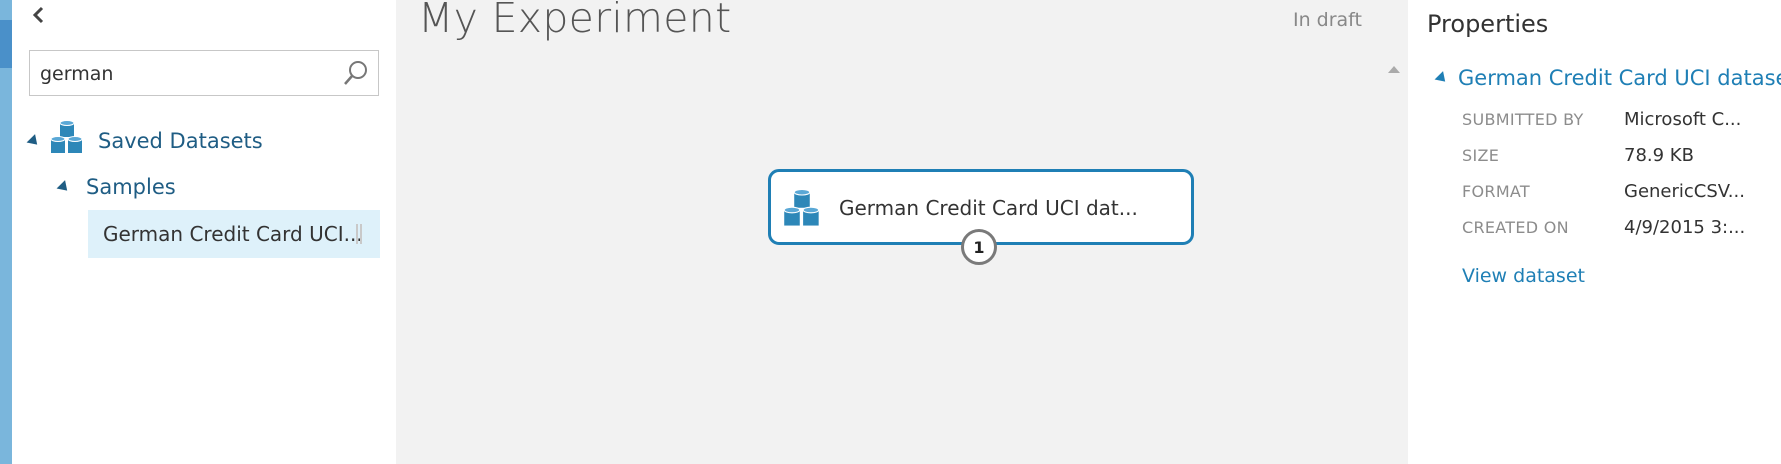 The image size is (1781, 464). What do you see at coordinates (39, 15) in the screenshot?
I see `collapse-palette-chevron-icon` at bounding box center [39, 15].